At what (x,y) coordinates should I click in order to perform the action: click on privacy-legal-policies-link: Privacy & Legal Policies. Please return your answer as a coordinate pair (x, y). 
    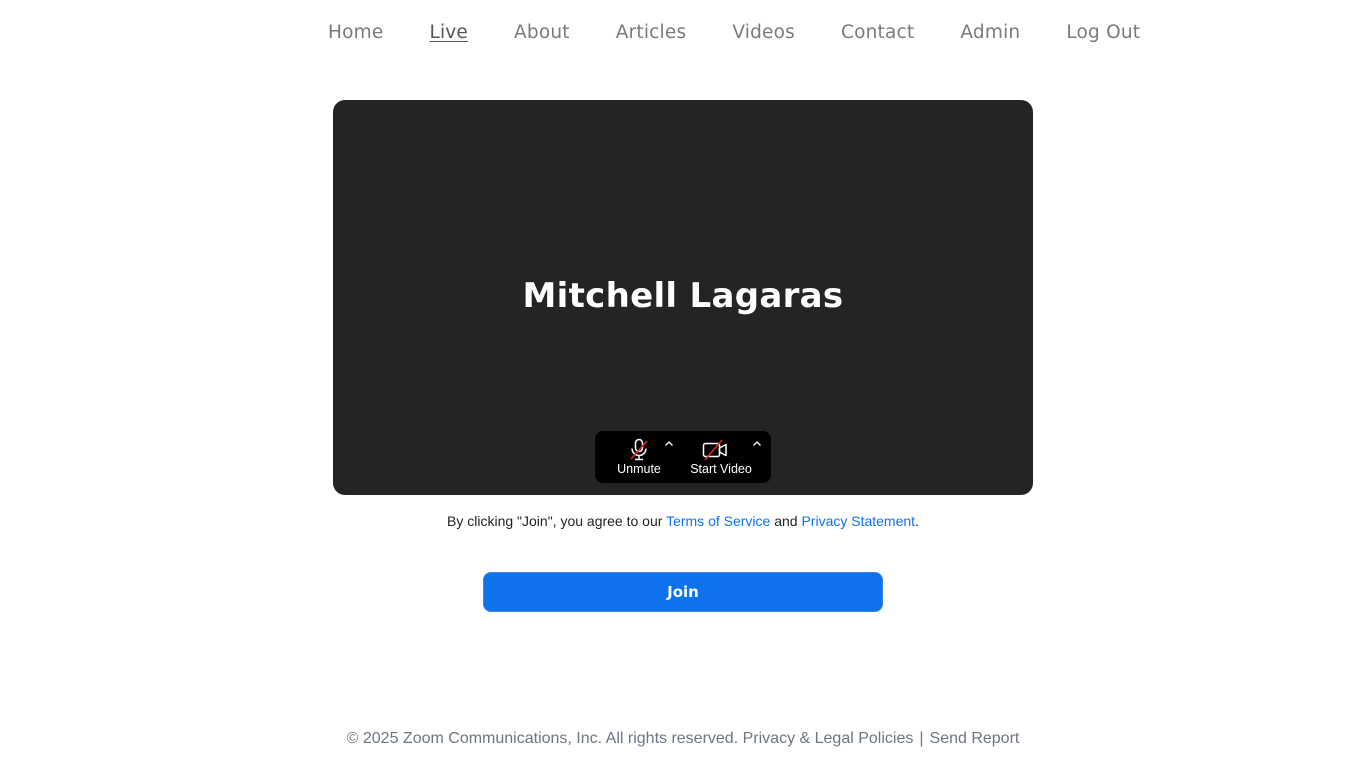
    Looking at the image, I should click on (828, 738).